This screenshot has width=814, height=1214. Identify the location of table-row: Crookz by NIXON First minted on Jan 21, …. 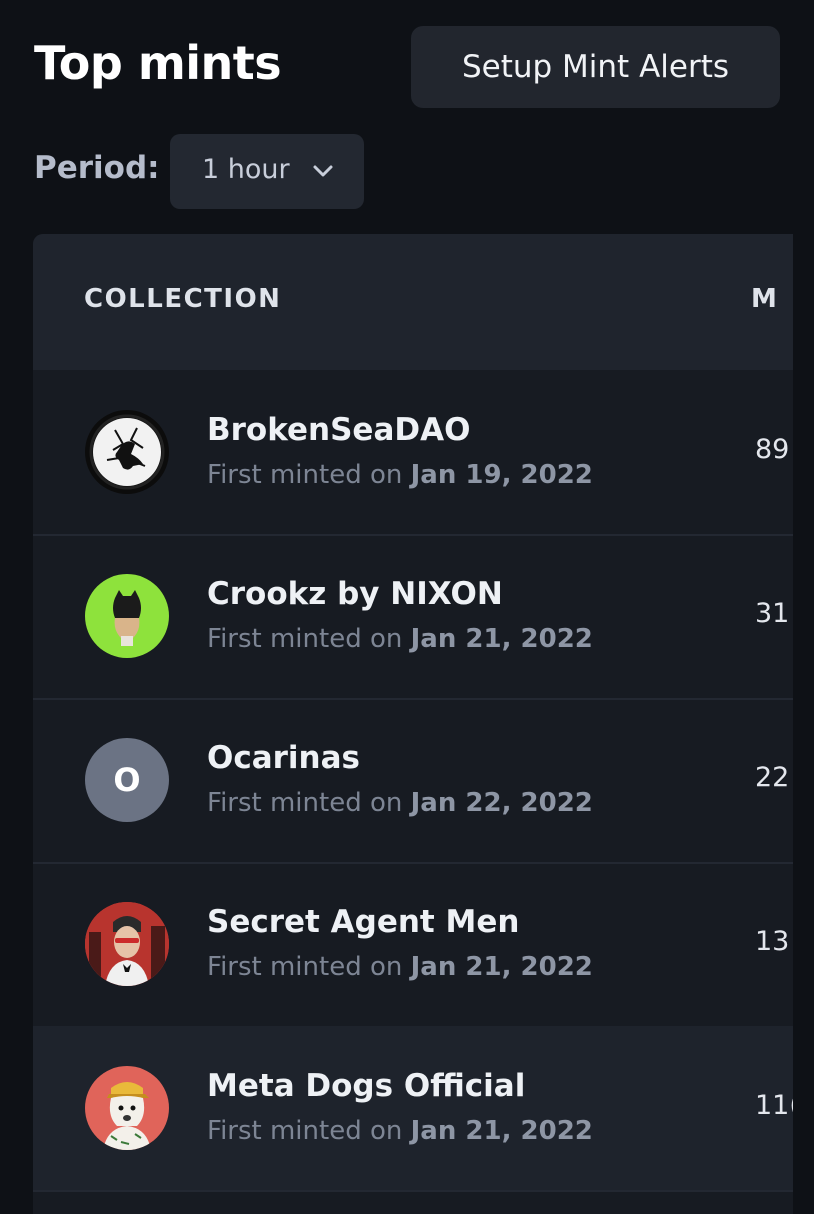
(413, 617).